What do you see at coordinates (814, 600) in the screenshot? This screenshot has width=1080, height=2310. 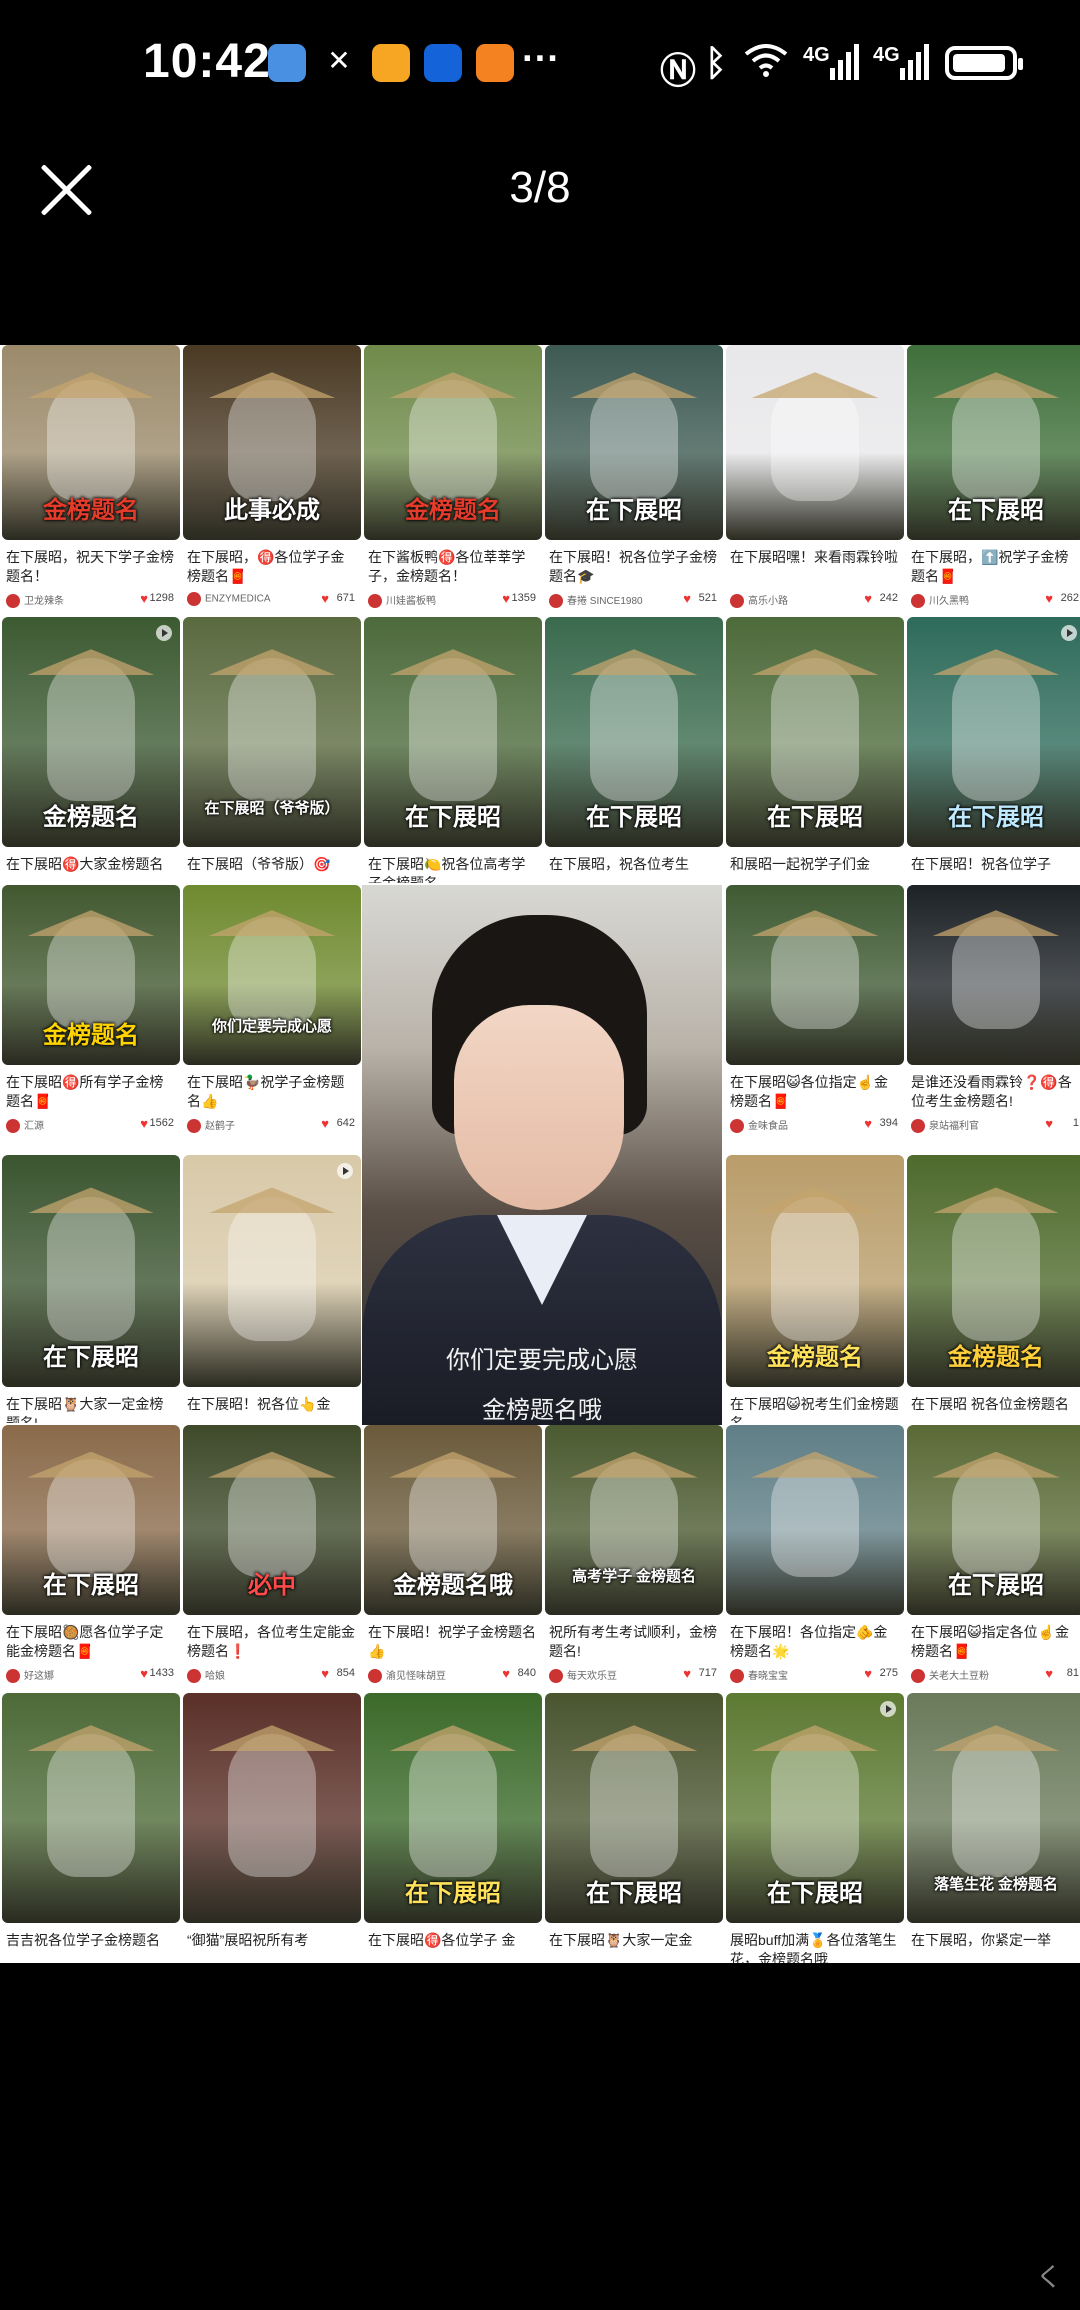 I see `post-meta: 高乐小路 ♥ 242` at bounding box center [814, 600].